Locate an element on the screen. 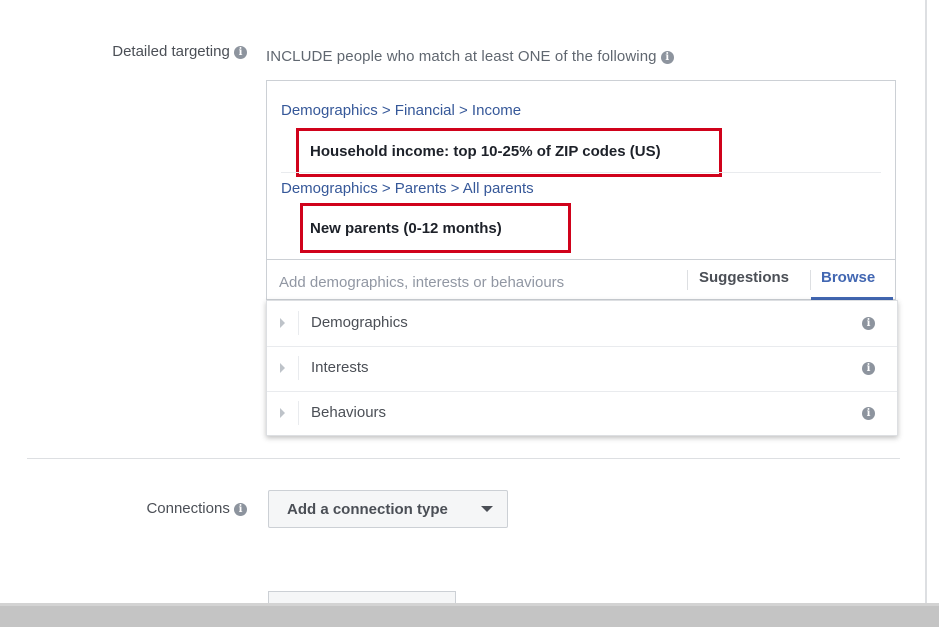  search-row: Suggestions Browse is located at coordinates (581, 279).